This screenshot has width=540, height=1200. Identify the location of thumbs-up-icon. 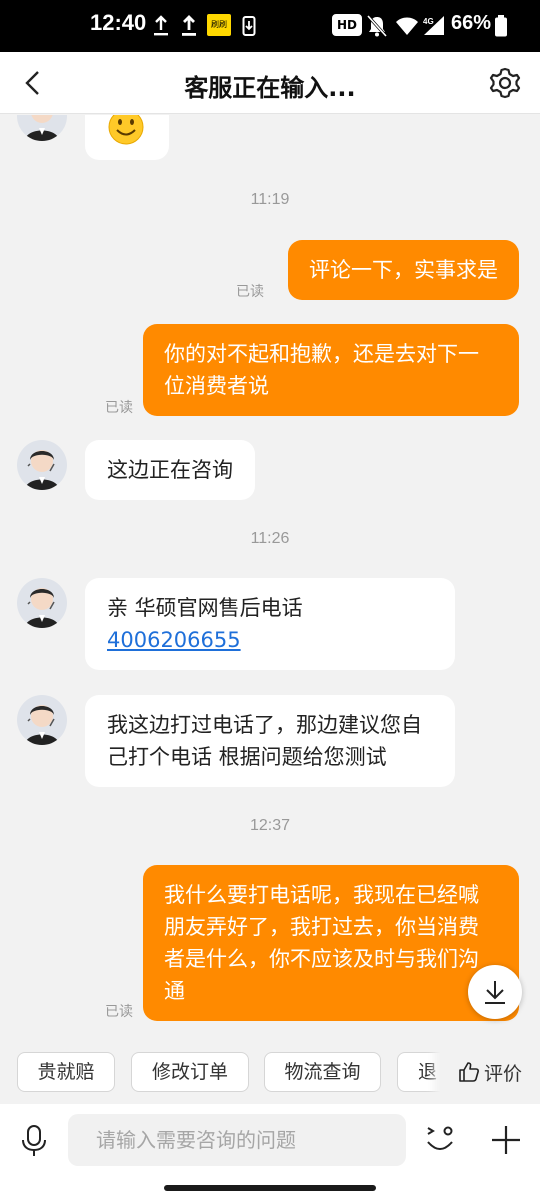
(469, 1072).